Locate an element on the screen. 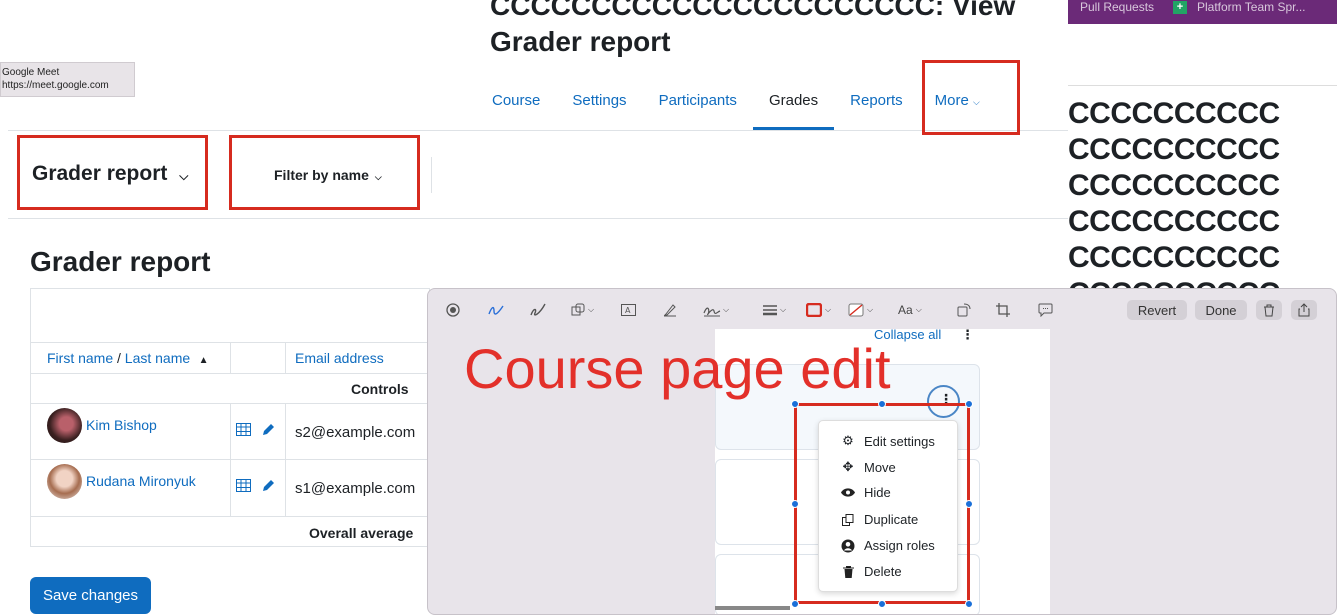 Image resolution: width=1337 pixels, height=615 pixels. sort-email-link: Email address is located at coordinates (339, 358).